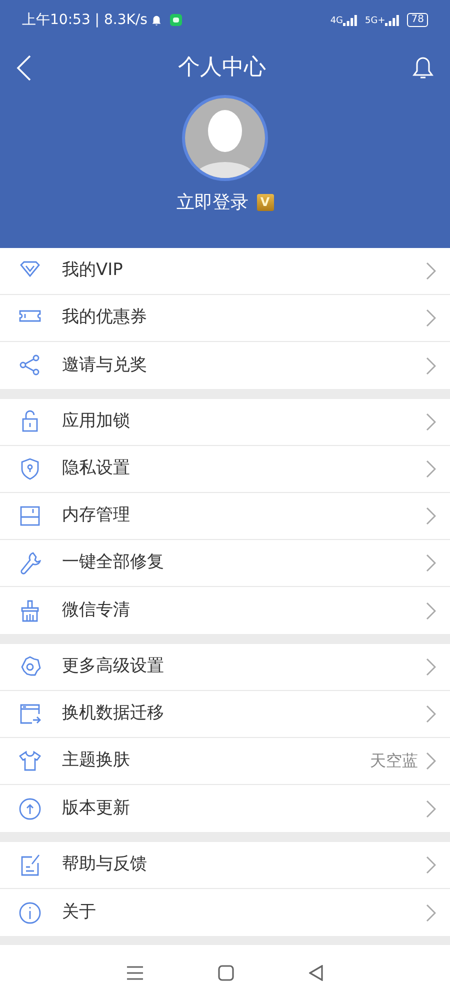 The image size is (450, 1000). Describe the element at coordinates (212, 202) in the screenshot. I see `login-link: 立即登录` at that location.